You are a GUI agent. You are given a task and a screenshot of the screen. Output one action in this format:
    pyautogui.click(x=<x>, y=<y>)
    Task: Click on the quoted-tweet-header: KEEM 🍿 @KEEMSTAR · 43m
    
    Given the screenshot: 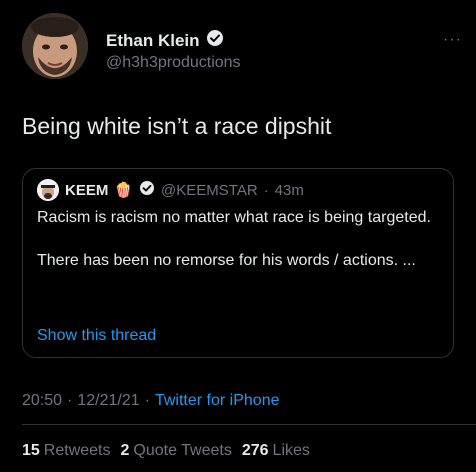 What is the action you would take?
    pyautogui.click(x=170, y=190)
    